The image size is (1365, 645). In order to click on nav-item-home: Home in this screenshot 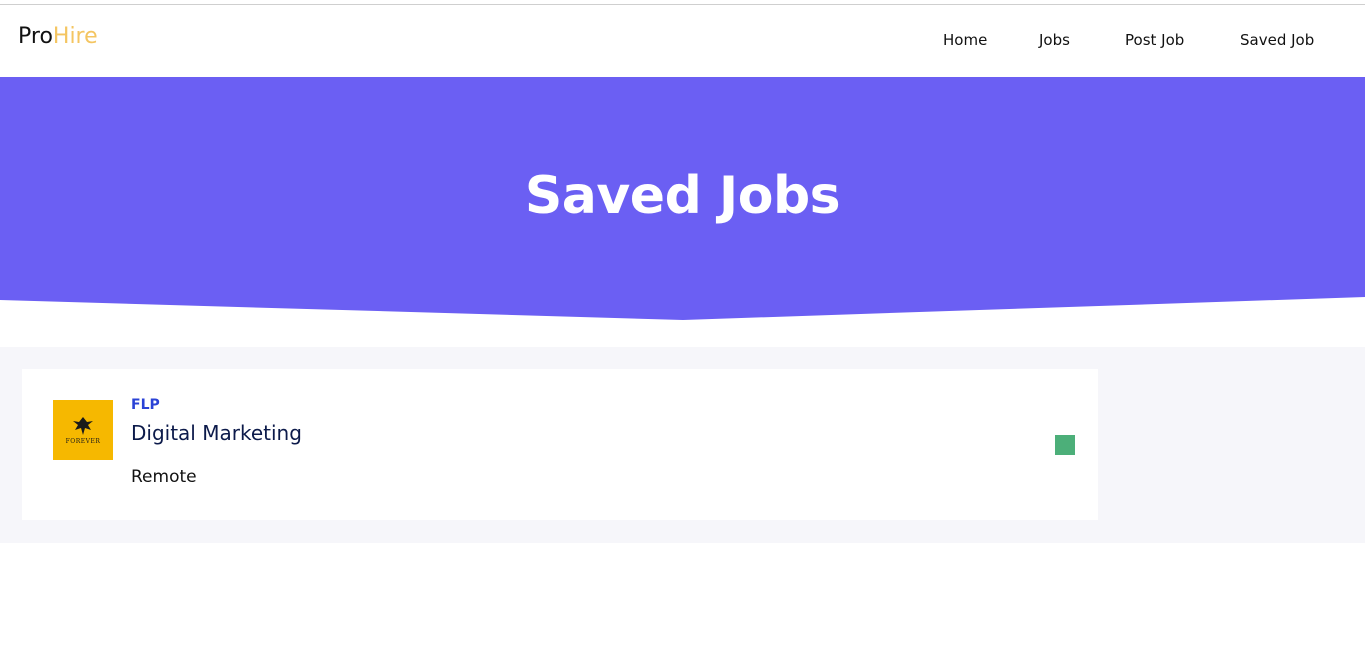, I will do `click(965, 40)`.